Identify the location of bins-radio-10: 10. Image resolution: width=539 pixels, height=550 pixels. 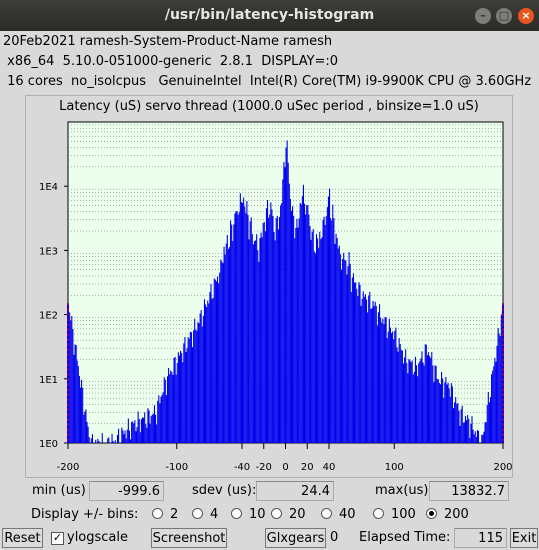
(248, 514).